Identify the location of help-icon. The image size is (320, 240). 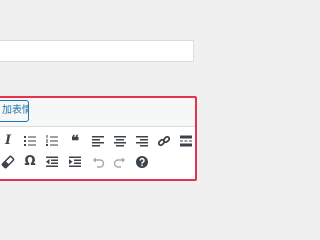
(142, 162).